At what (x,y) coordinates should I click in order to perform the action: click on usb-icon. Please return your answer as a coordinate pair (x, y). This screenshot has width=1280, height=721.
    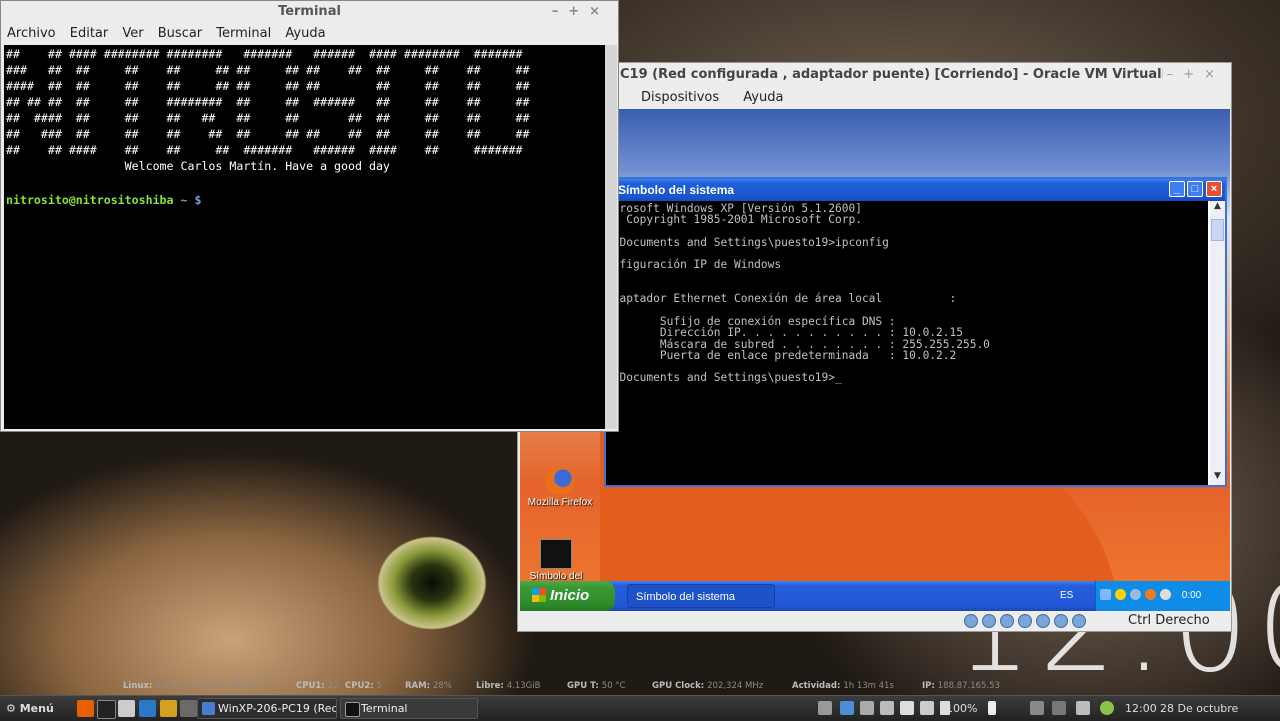
    Looking at the image, I should click on (1007, 621).